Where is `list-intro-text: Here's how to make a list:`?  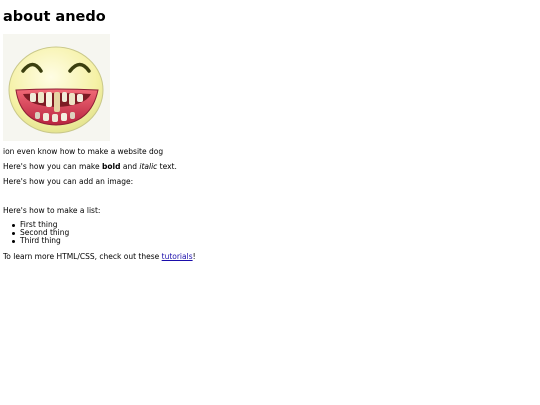
list-intro-text: Here's how to make a list: is located at coordinates (52, 210).